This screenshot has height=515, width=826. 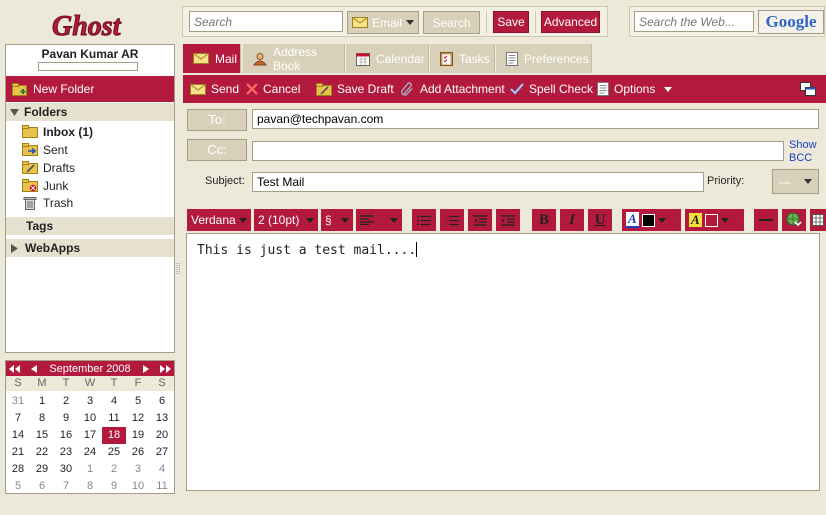 What do you see at coordinates (114, 435) in the screenshot?
I see `calendar-day-today: 18` at bounding box center [114, 435].